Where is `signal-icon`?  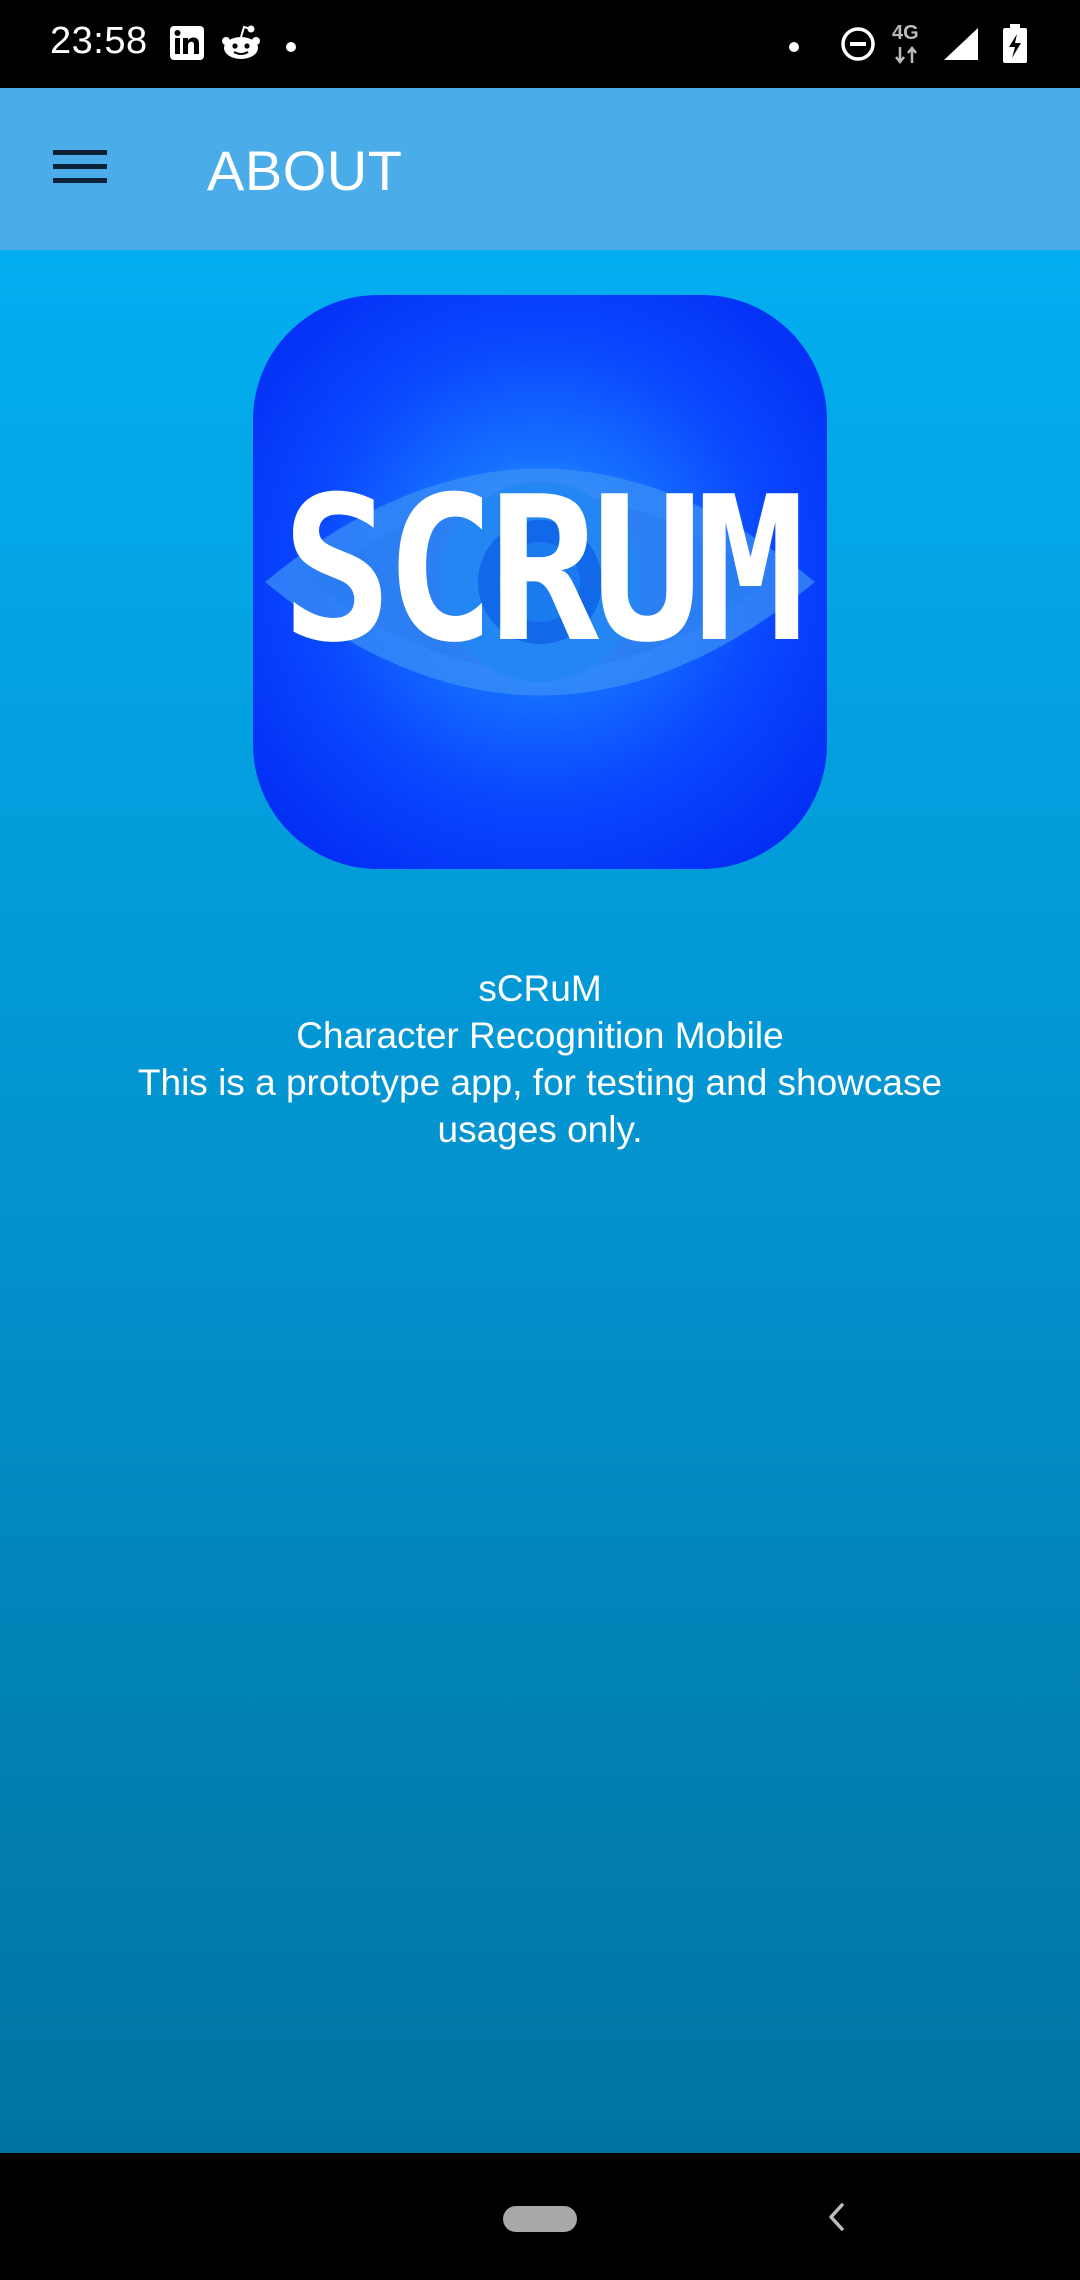 signal-icon is located at coordinates (961, 46).